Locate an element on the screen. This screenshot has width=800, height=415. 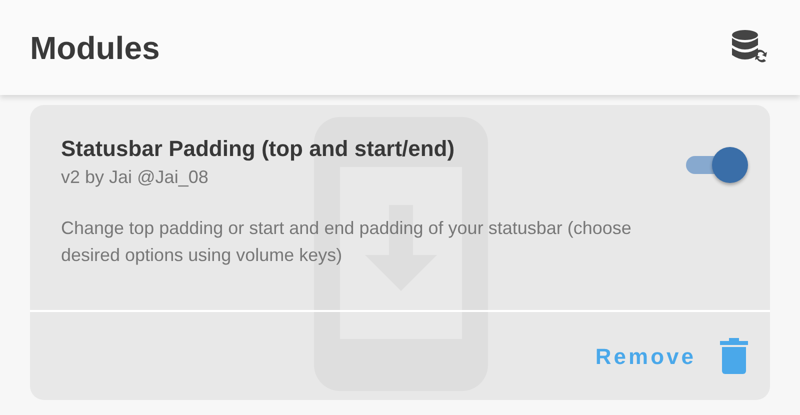
page-title: Modules is located at coordinates (95, 48).